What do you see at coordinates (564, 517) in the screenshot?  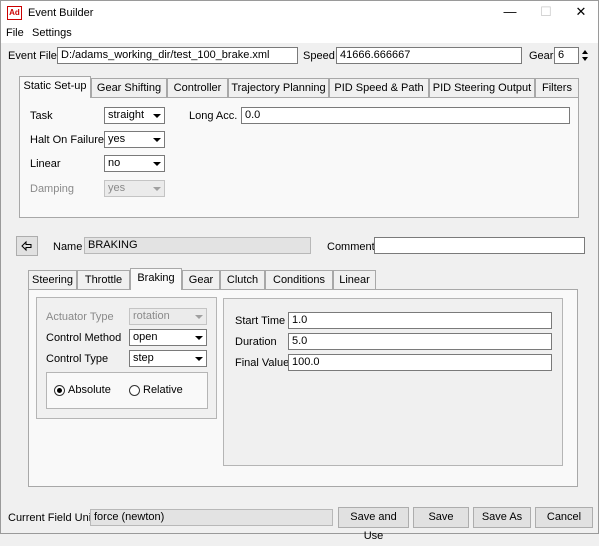 I see `cancel-button: Cancel` at bounding box center [564, 517].